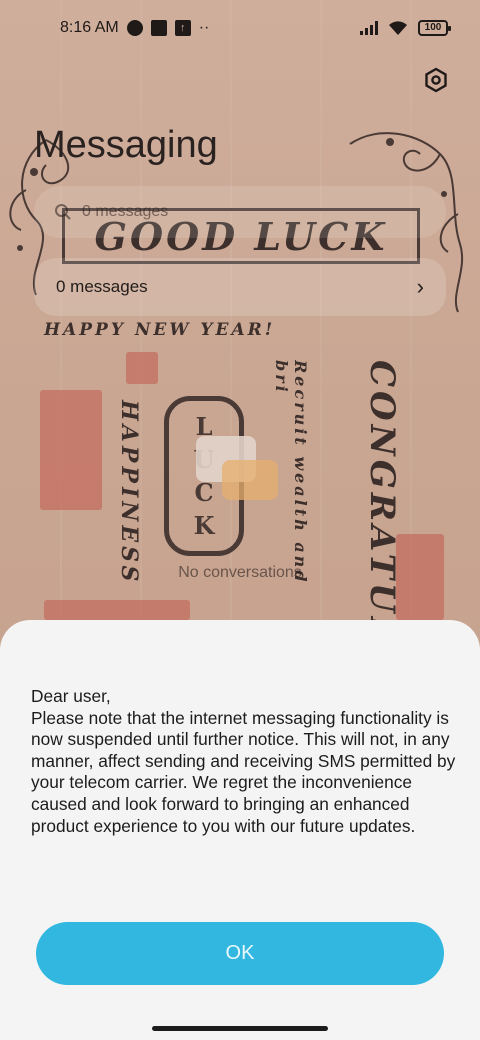 This screenshot has height=1040, width=480. I want to click on happiness-text: HAPPINESS, so click(129, 493).